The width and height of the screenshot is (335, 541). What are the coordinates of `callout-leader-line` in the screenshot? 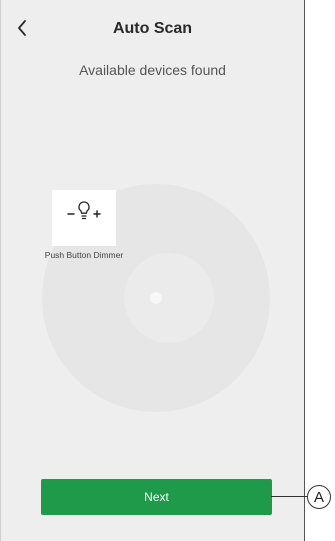 It's located at (289, 496).